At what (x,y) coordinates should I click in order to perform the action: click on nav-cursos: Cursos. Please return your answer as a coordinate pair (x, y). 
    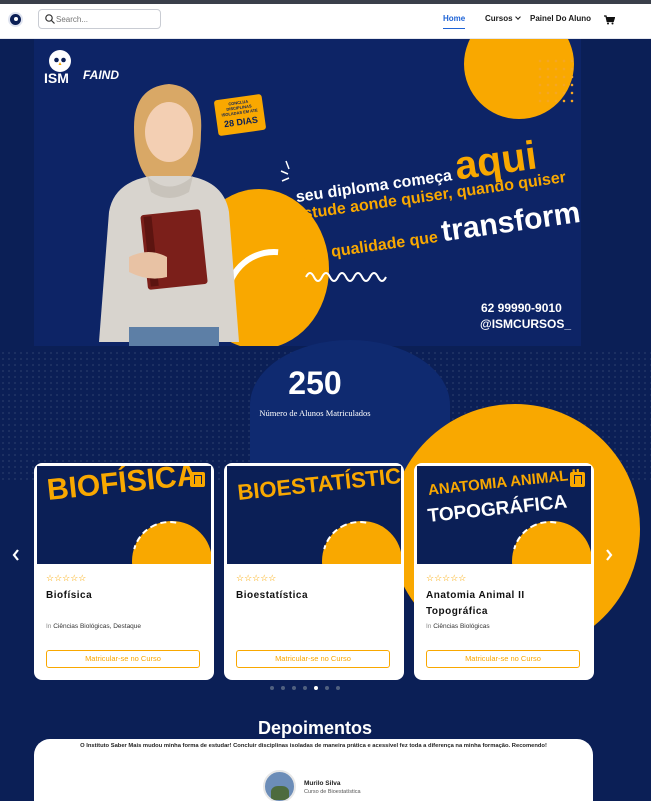
    Looking at the image, I should click on (503, 18).